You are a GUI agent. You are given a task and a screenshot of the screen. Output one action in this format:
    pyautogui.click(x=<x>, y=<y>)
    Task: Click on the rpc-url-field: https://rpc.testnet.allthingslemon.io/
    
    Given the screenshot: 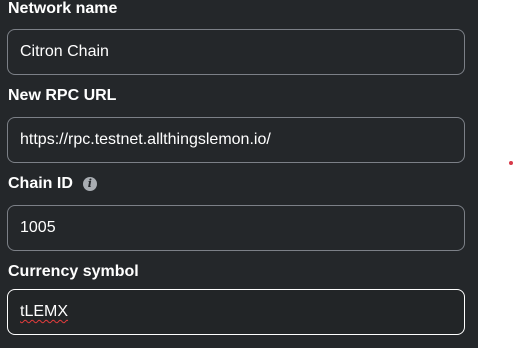 What is the action you would take?
    pyautogui.click(x=236, y=140)
    